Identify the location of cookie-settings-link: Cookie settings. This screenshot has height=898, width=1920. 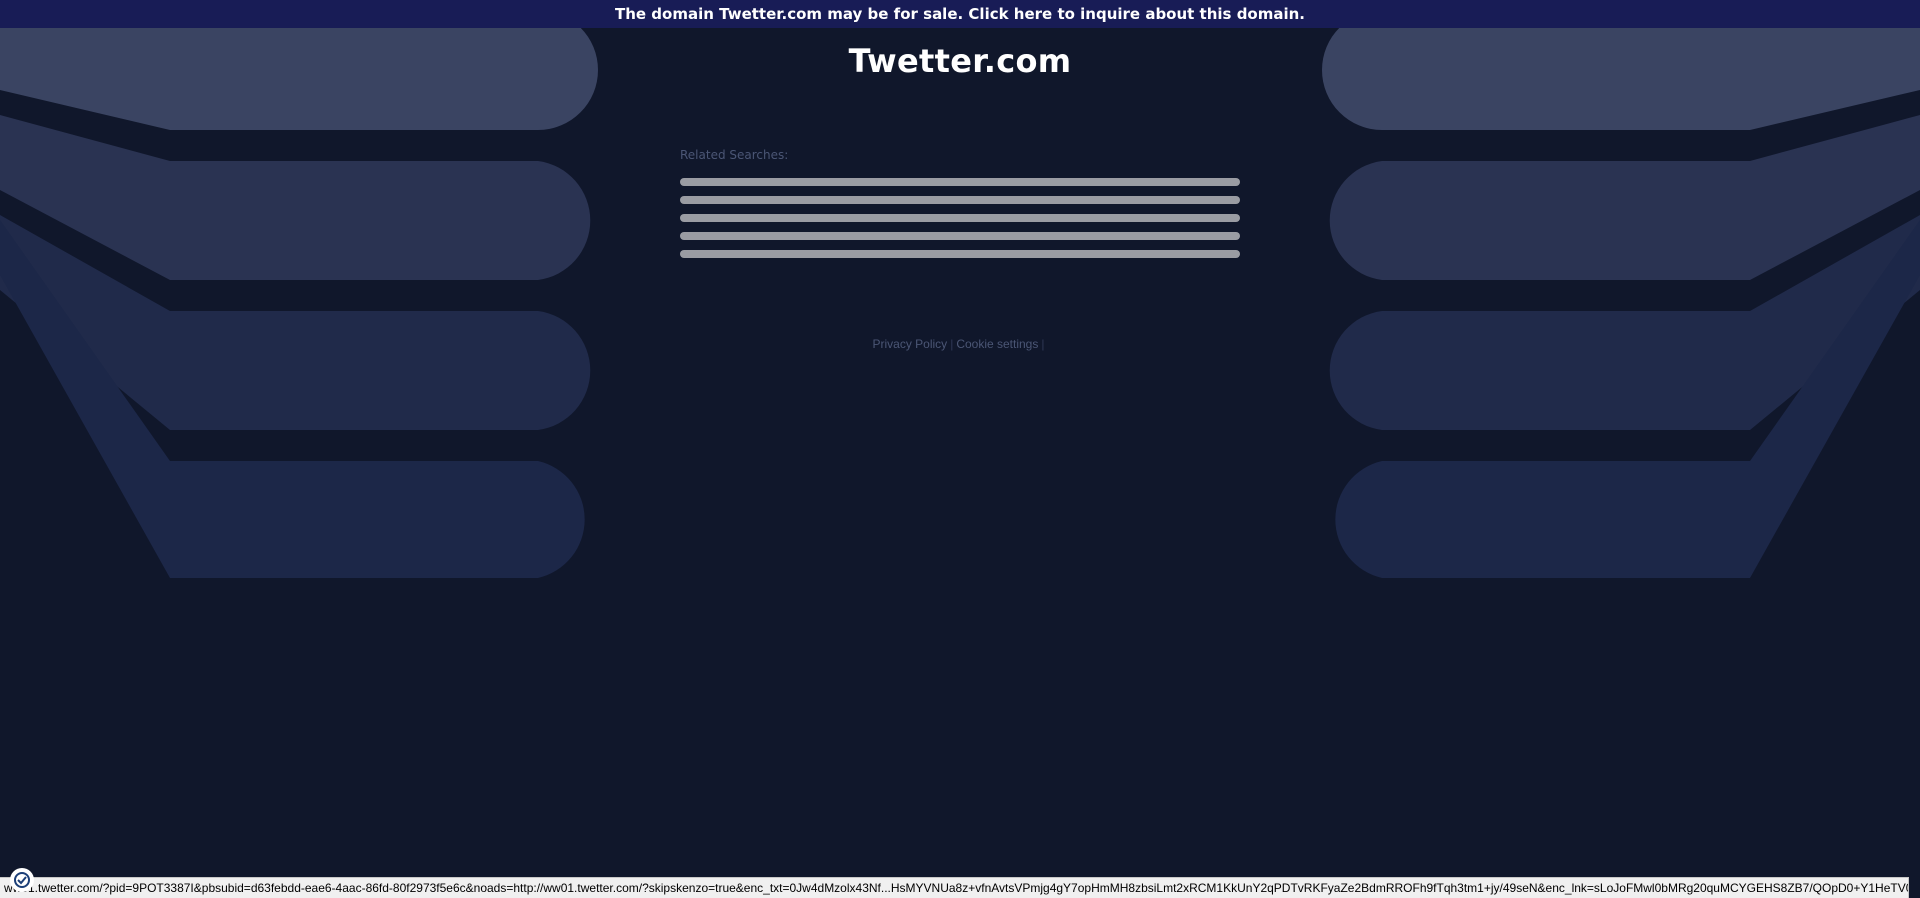
(997, 344).